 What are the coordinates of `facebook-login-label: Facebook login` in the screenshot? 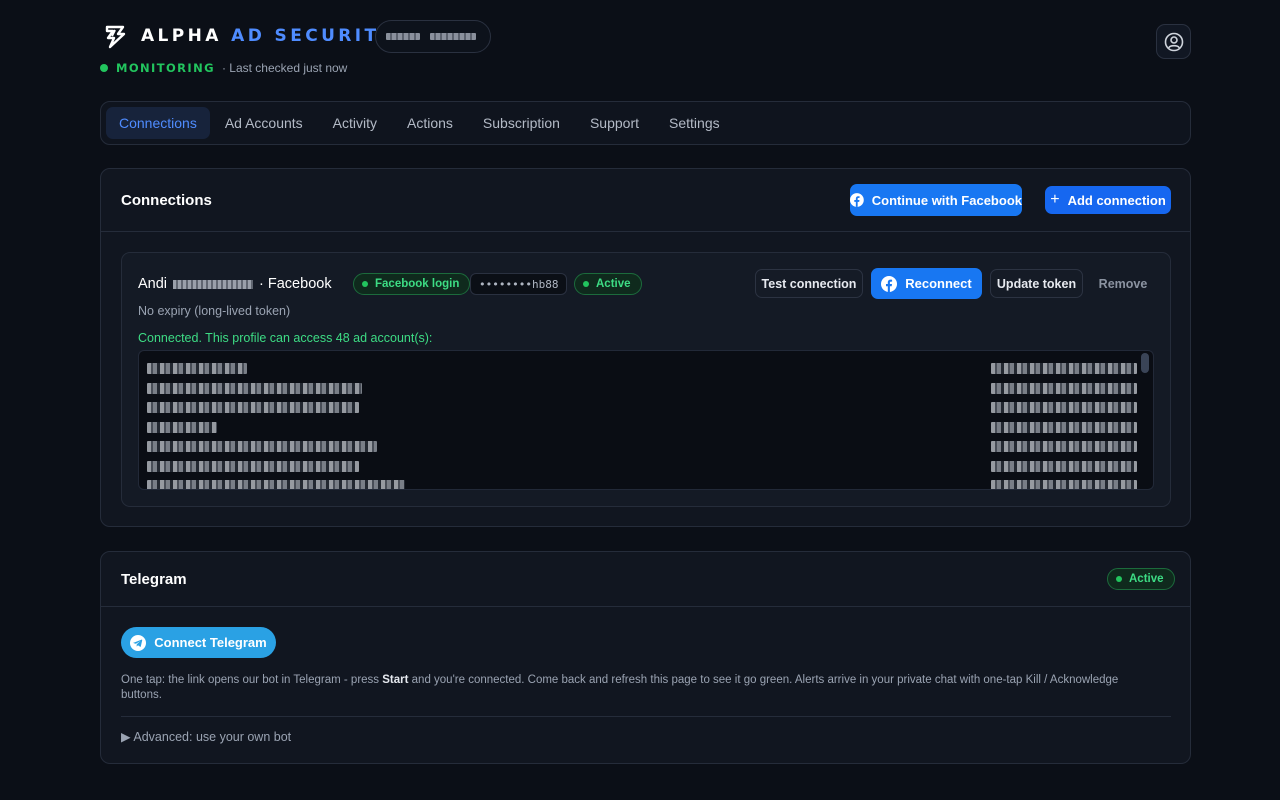 It's located at (417, 284).